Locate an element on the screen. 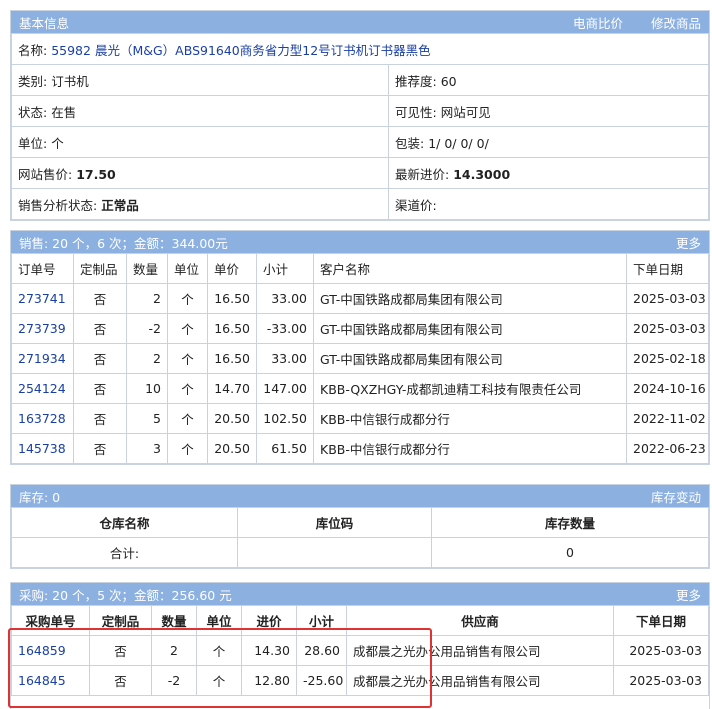  order-number-link: 271934 is located at coordinates (42, 358).